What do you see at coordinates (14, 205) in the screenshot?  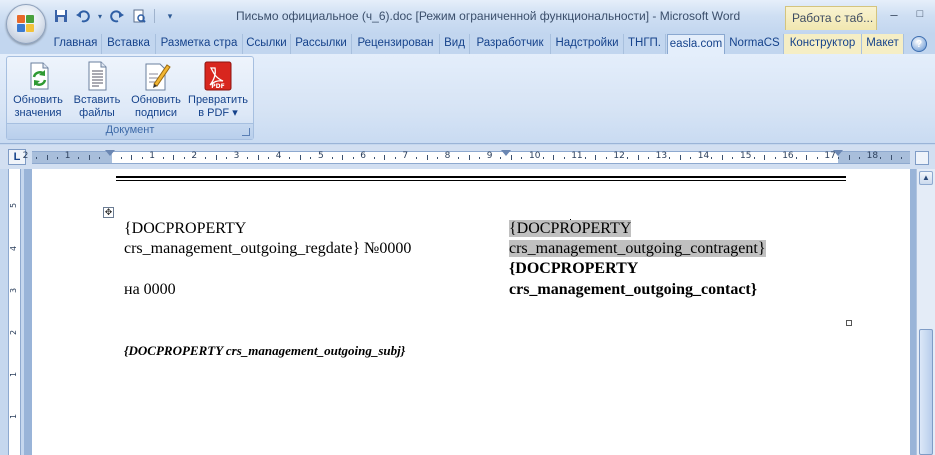 I see `vruler-number: 5` at bounding box center [14, 205].